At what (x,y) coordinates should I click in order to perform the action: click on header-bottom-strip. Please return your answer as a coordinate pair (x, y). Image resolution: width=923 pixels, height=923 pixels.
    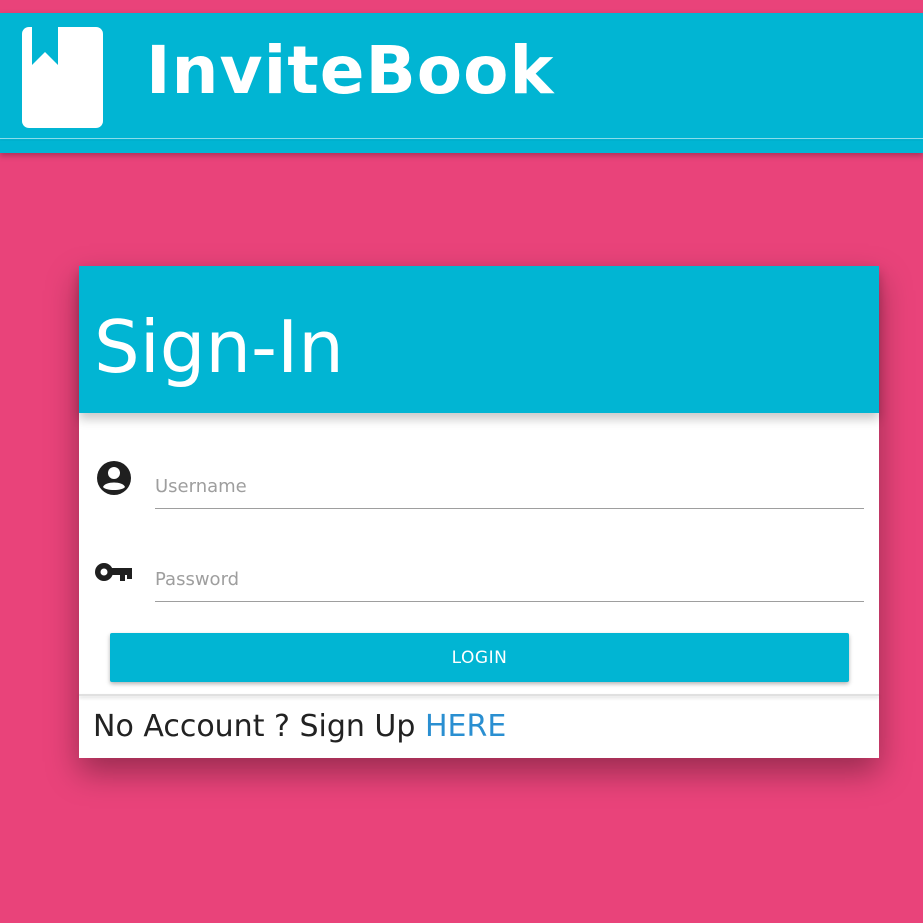
    Looking at the image, I should click on (461, 147).